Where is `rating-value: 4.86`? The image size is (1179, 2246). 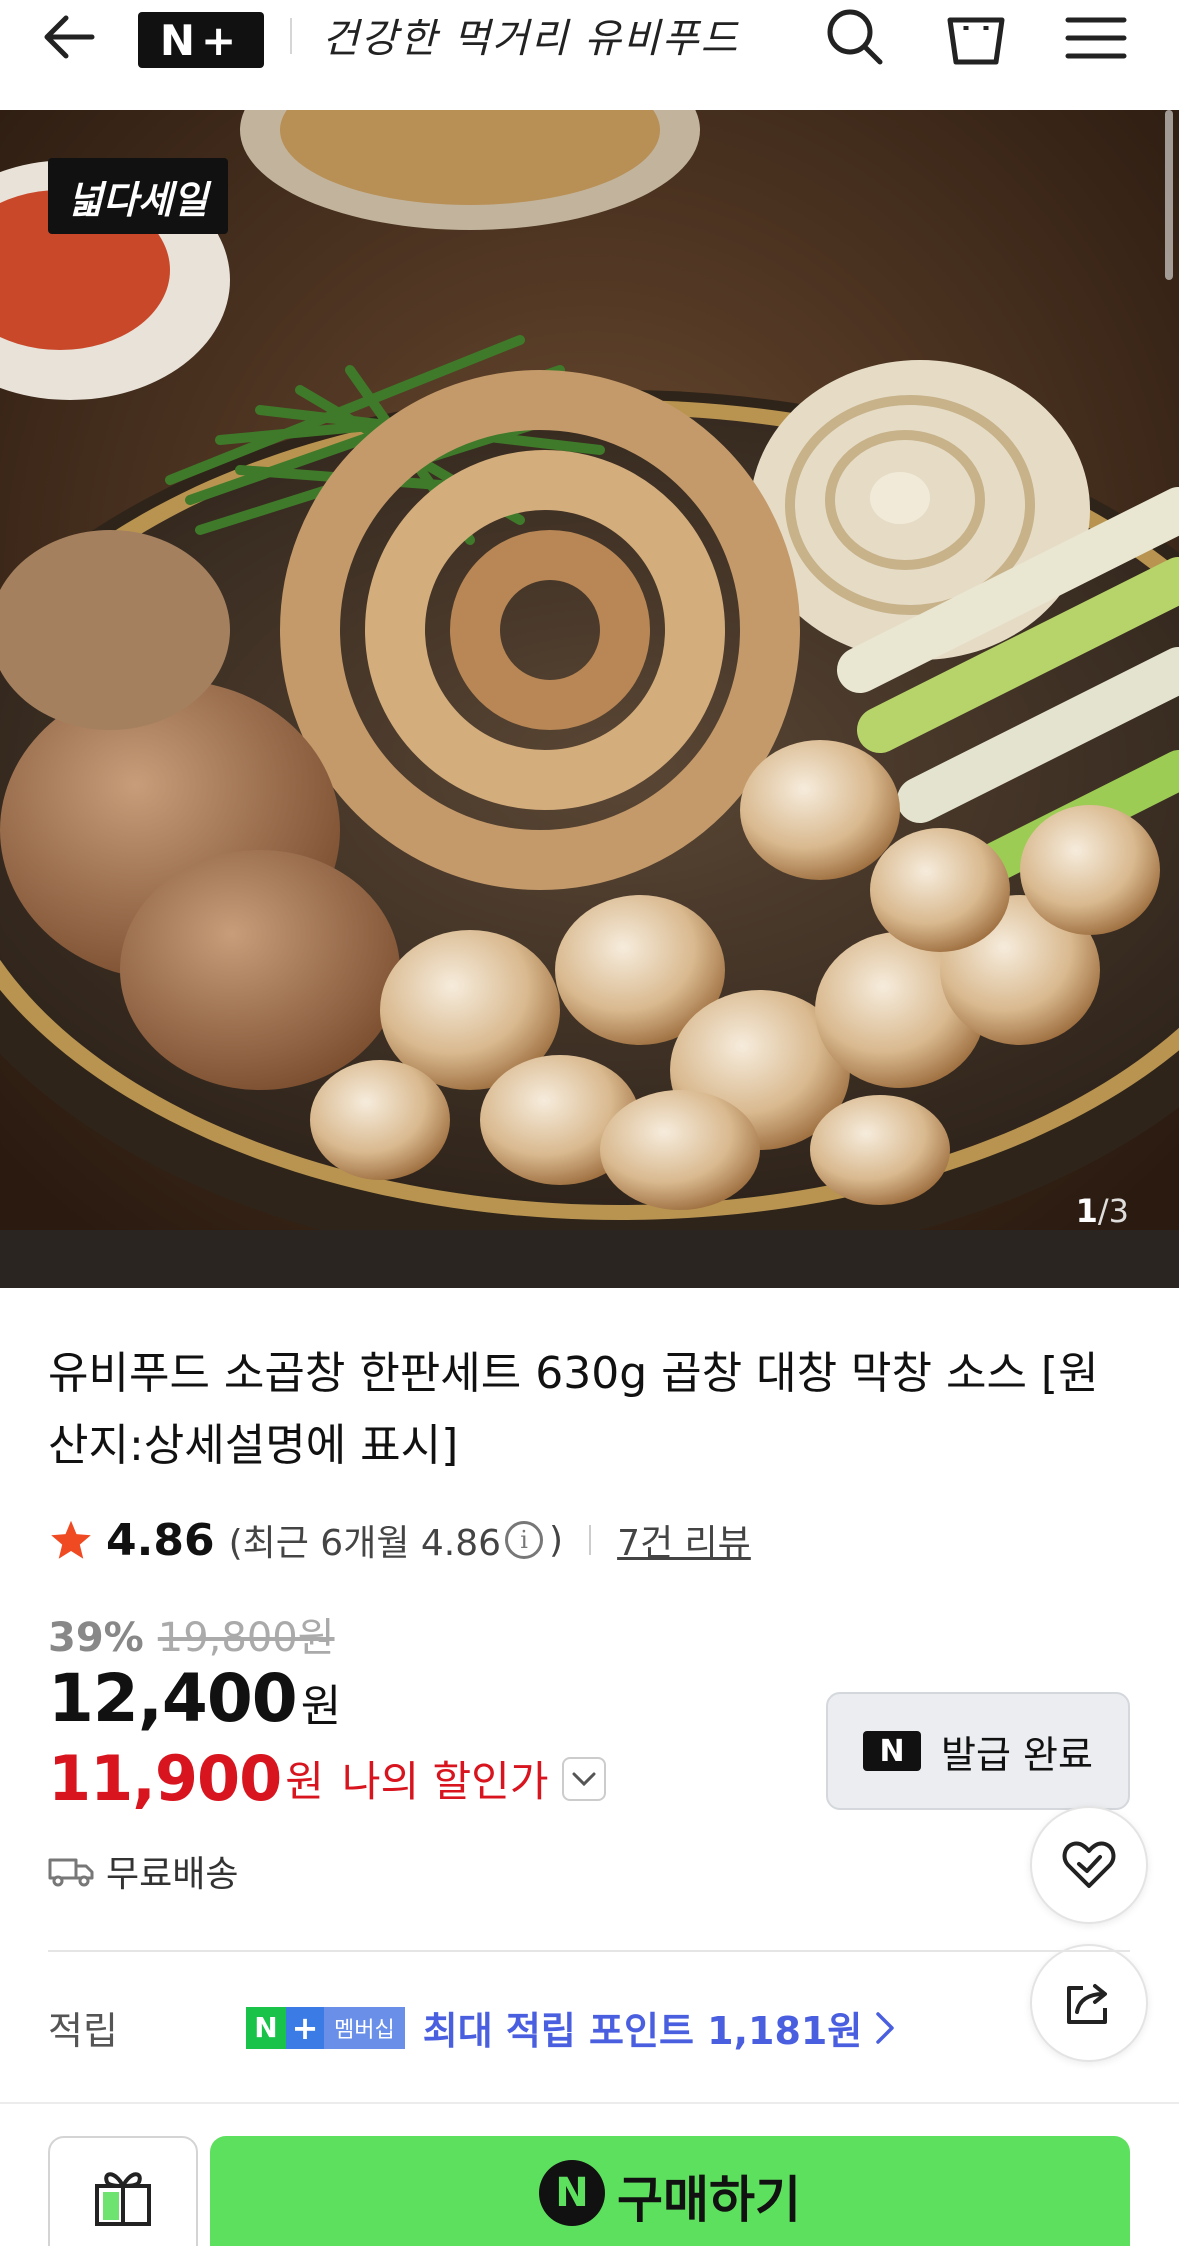 rating-value: 4.86 is located at coordinates (160, 1540).